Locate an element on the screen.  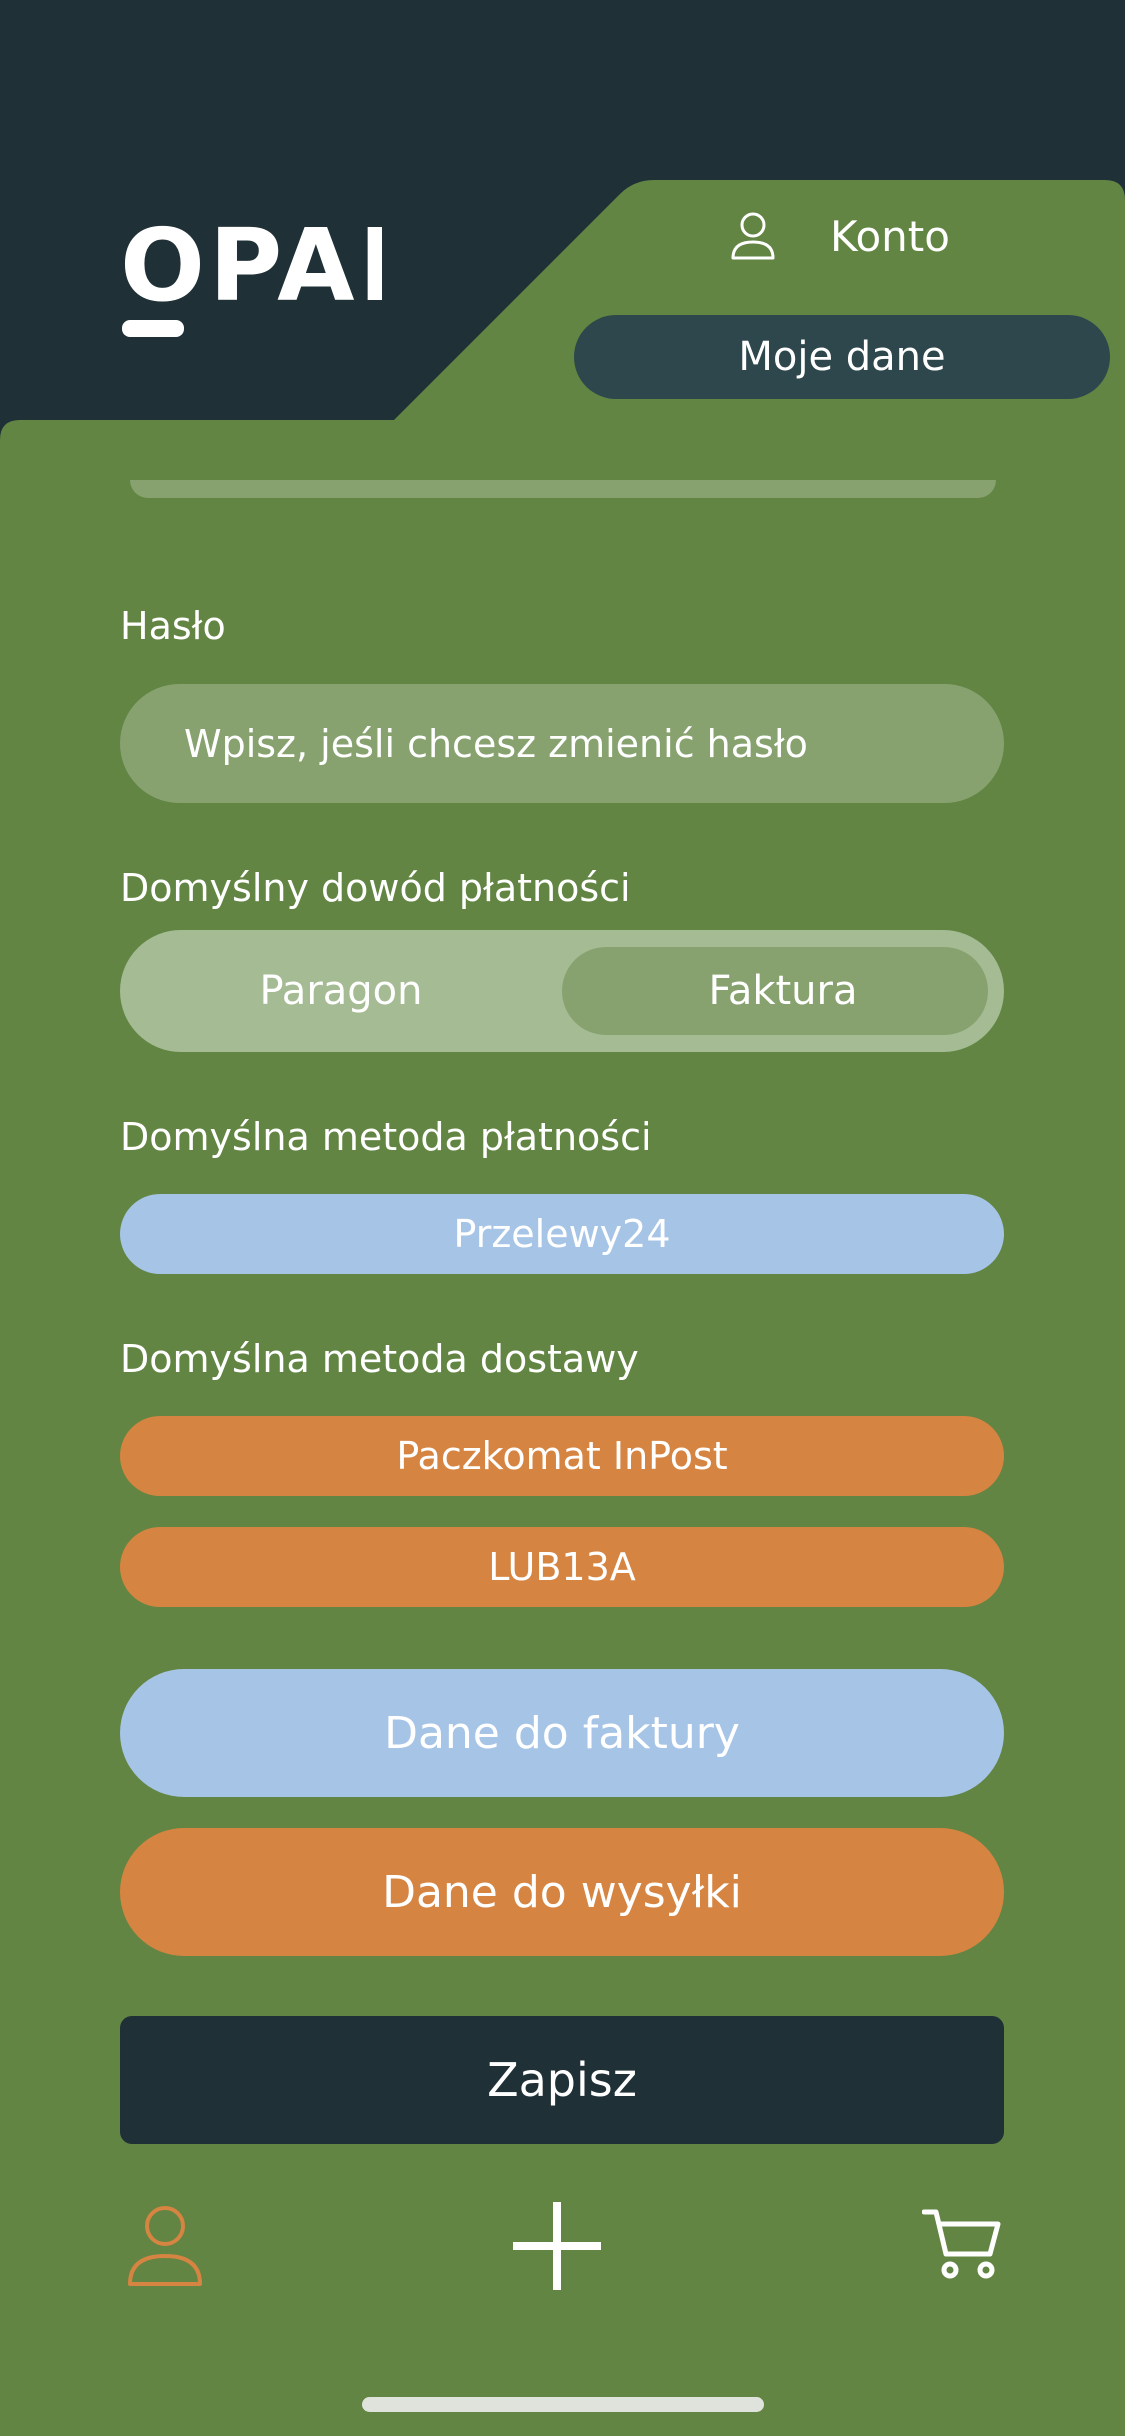
section-title: Moje dane is located at coordinates (842, 357).